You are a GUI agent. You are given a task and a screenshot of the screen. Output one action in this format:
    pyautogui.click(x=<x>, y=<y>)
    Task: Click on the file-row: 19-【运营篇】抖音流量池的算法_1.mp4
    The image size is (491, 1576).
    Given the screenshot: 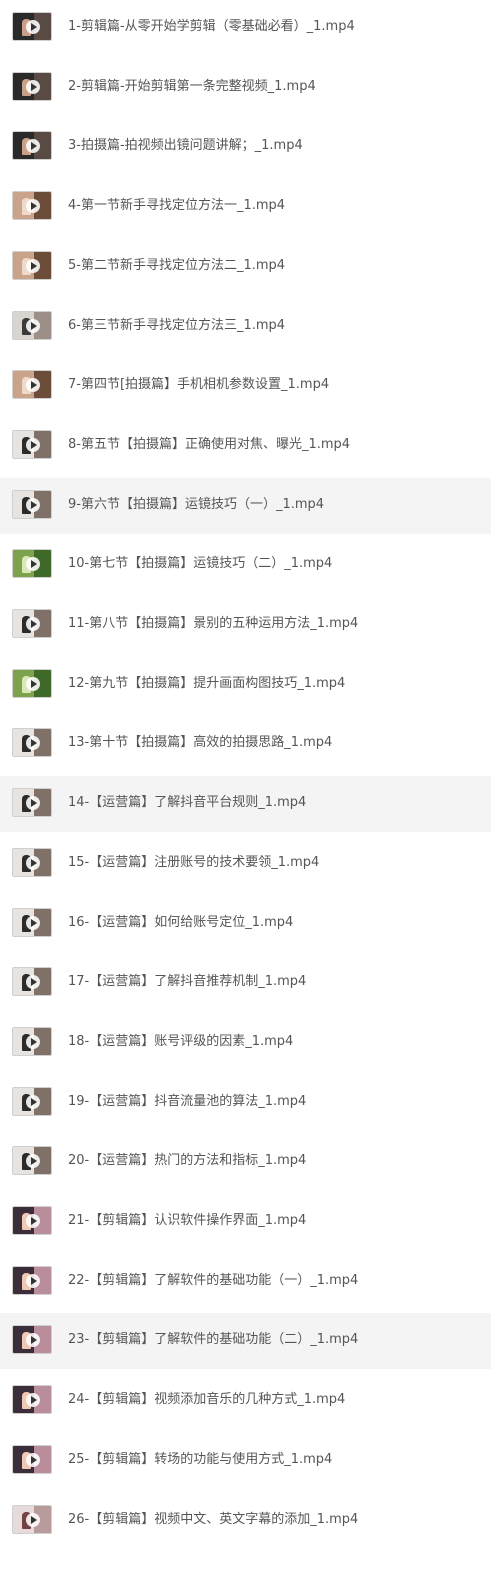 What is the action you would take?
    pyautogui.click(x=245, y=1103)
    